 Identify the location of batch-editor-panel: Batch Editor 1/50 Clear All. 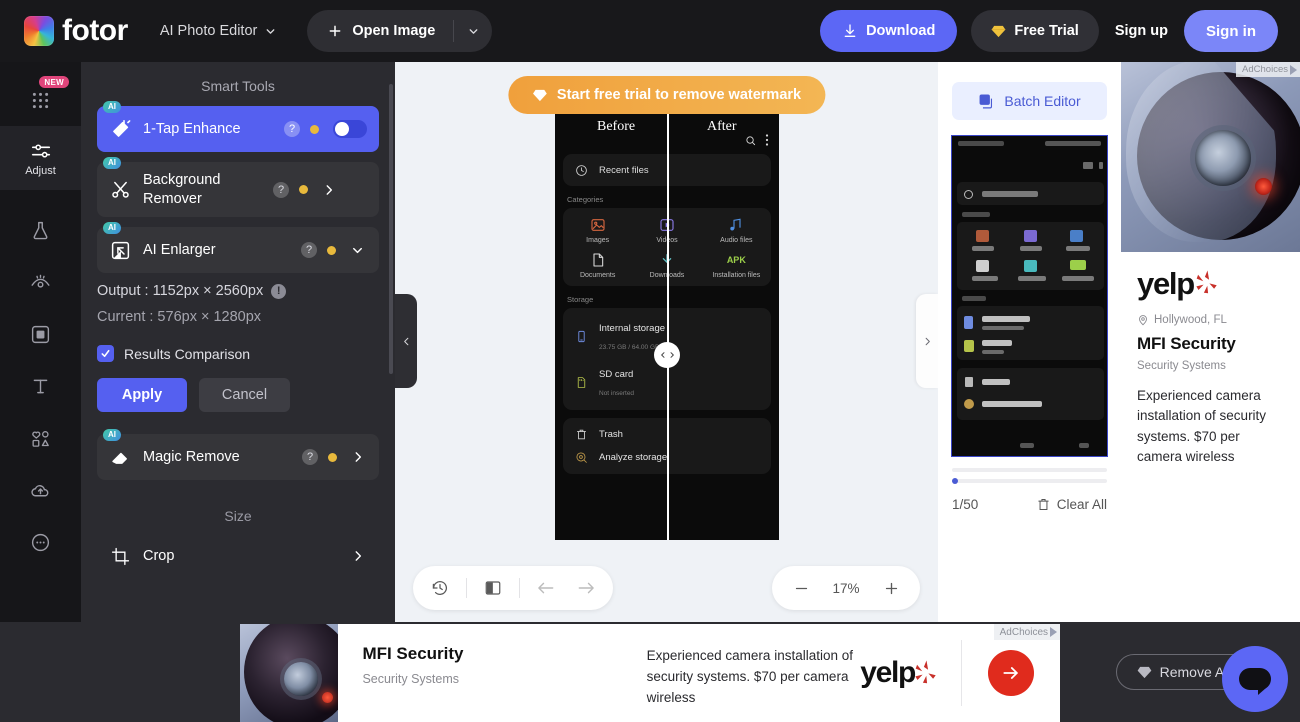
(1029, 342).